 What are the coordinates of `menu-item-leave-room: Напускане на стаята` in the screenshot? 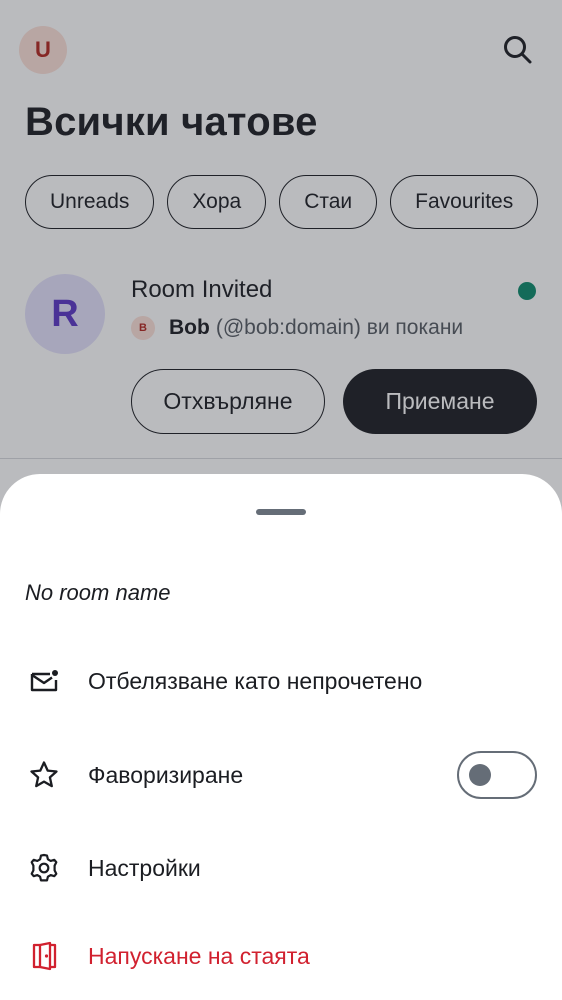 It's located at (281, 956).